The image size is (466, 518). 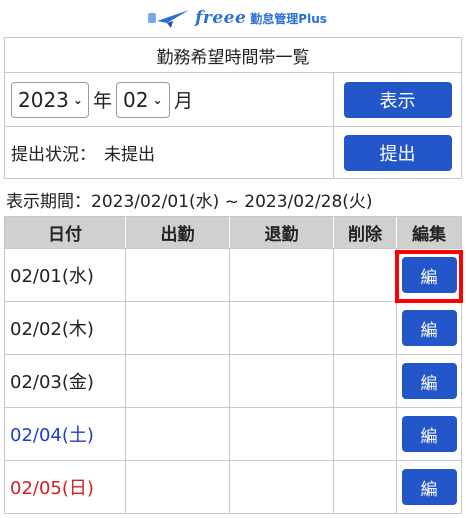 I want to click on show-button: 表示, so click(x=397, y=99).